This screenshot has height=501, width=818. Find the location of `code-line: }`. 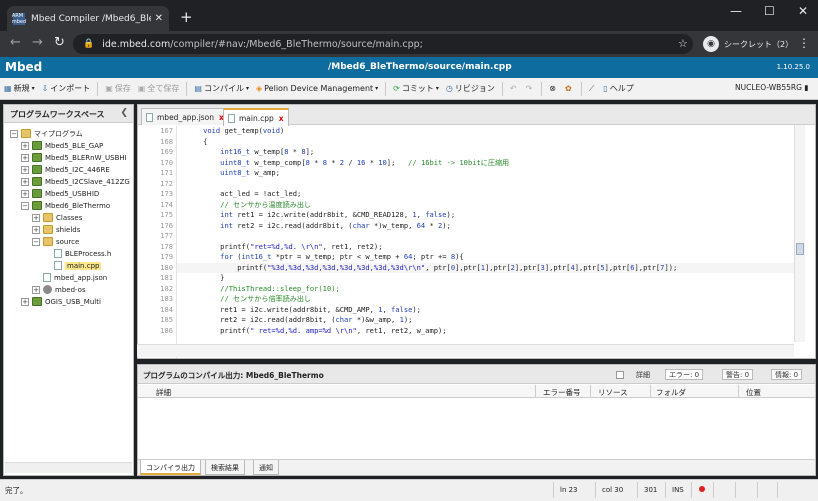

code-line: } is located at coordinates (205, 278).